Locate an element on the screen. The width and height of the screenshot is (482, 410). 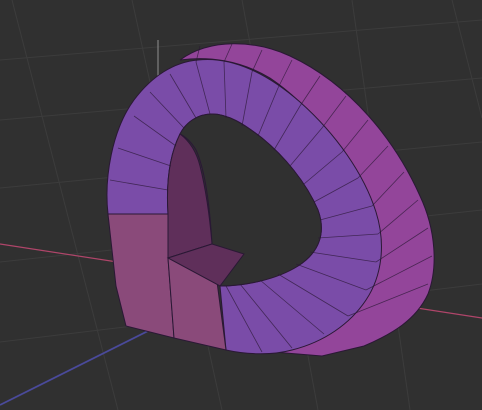
grid-line is located at coordinates (466, 59).